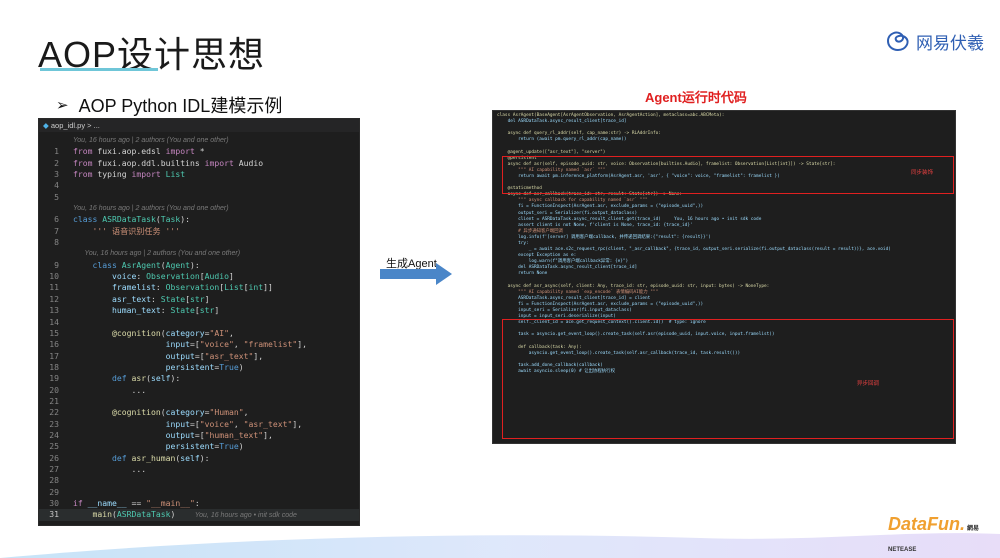 Image resolution: width=1000 pixels, height=558 pixels. What do you see at coordinates (129, 174) in the screenshot?
I see `code-text: from typing import List` at bounding box center [129, 174].